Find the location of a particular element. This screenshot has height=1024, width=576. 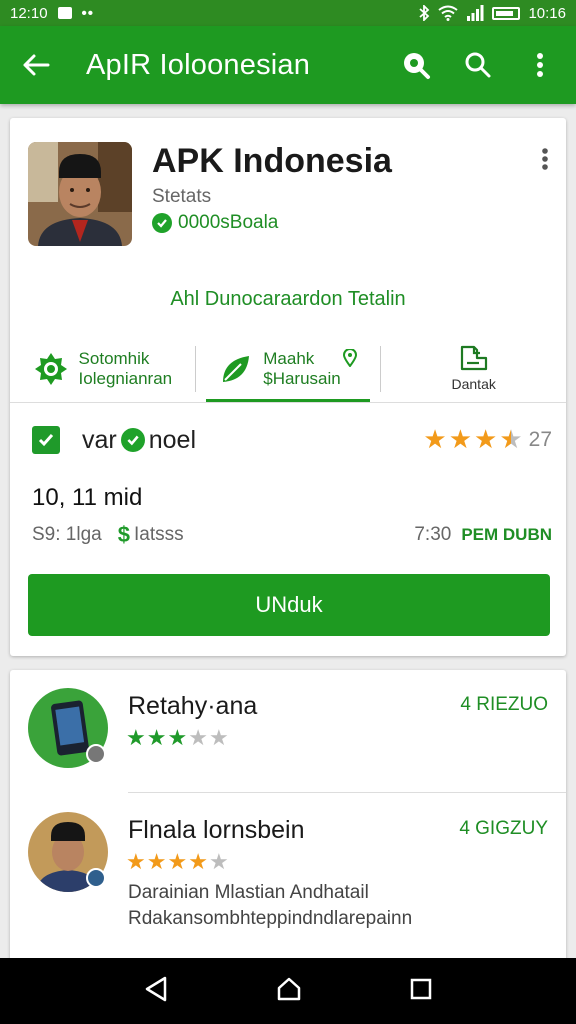

leaf-icon is located at coordinates (236, 369).